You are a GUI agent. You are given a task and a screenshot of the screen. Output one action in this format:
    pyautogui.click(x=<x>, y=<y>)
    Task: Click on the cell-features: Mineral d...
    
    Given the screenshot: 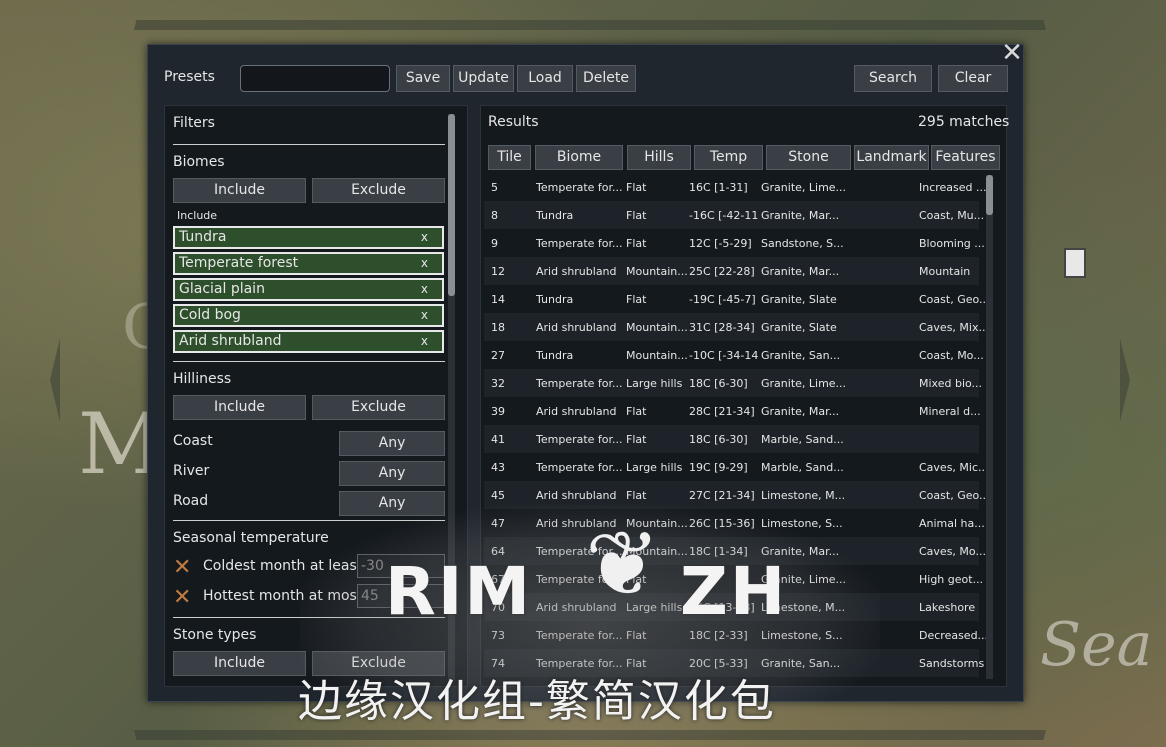 What is the action you would take?
    pyautogui.click(x=950, y=411)
    